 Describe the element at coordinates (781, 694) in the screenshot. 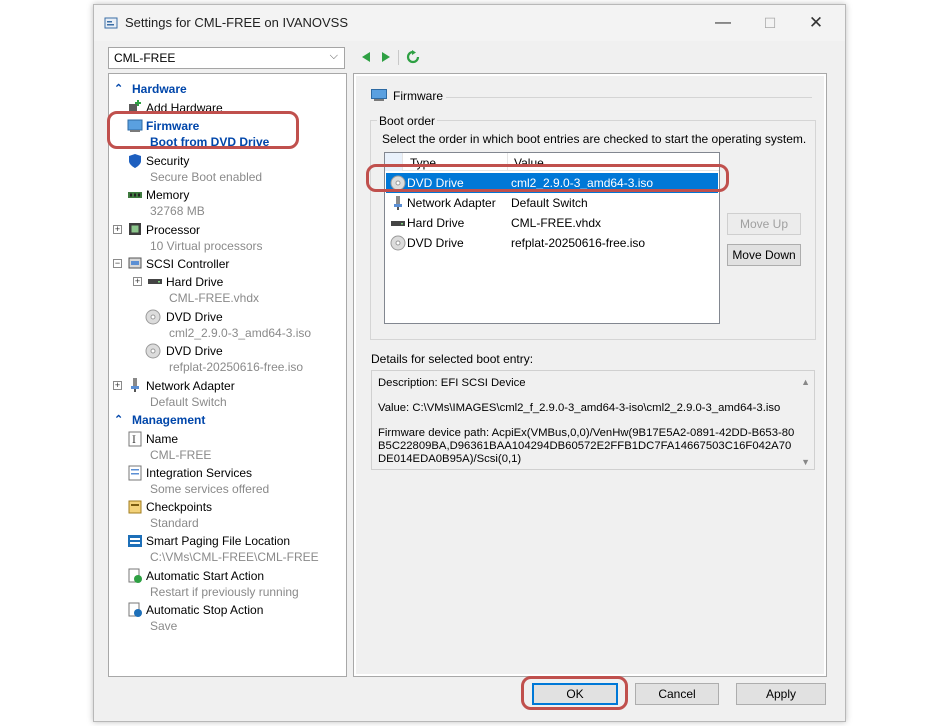

I see `apply-button: Apply` at that location.